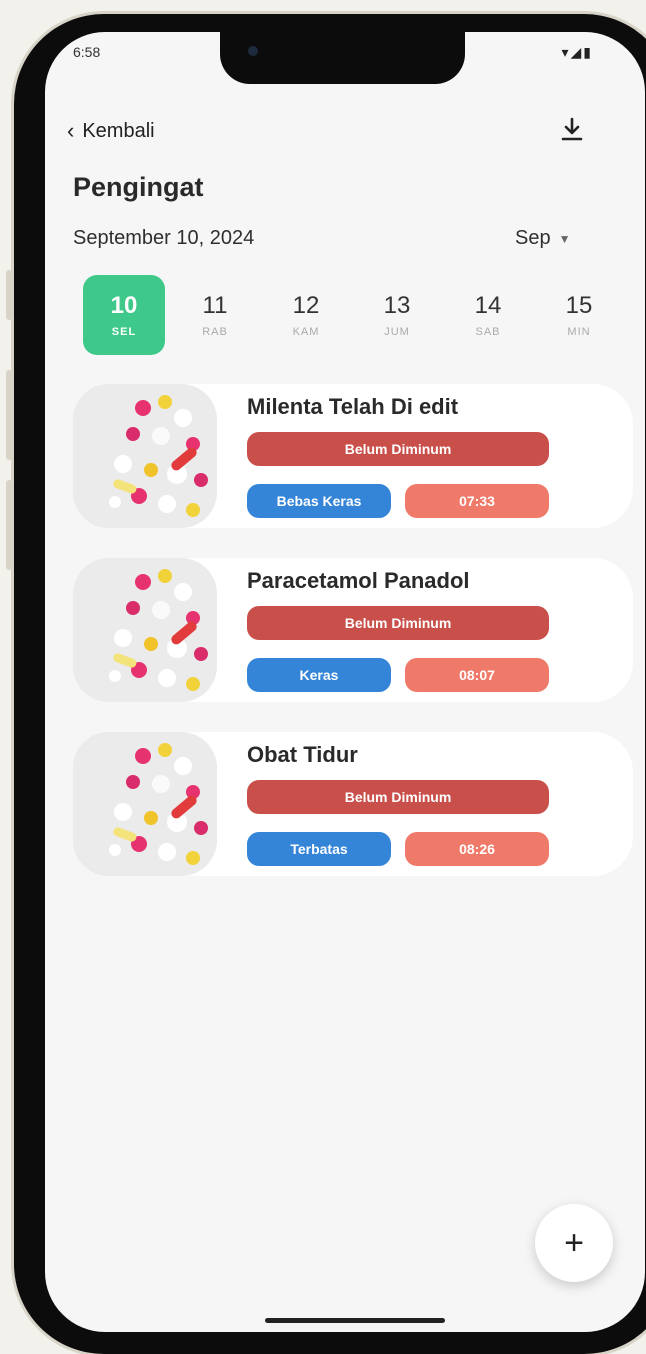  I want to click on category-badge: Bebas Keras, so click(319, 501).